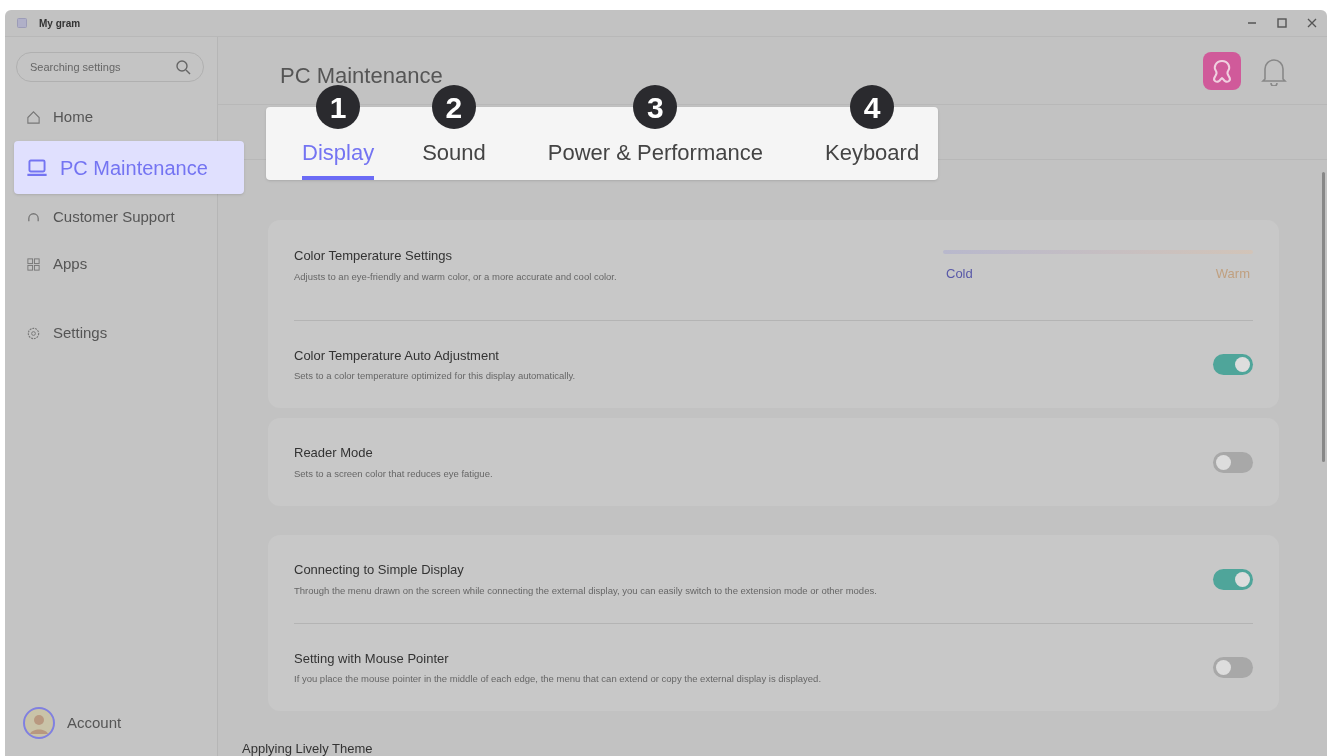 The image size is (1330, 756). Describe the element at coordinates (33, 333) in the screenshot. I see `settings-icon` at that location.